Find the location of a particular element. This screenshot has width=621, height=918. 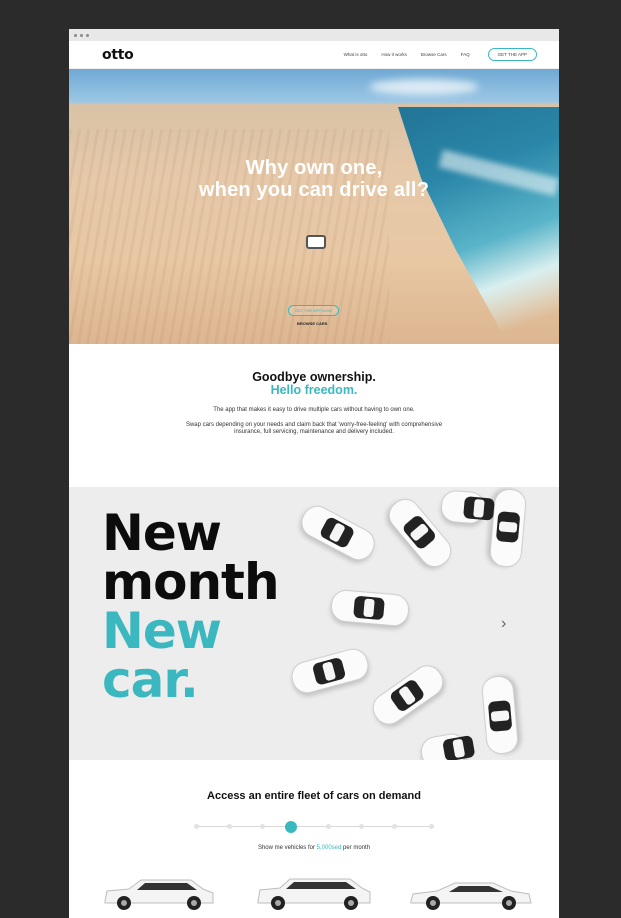

hero-title: Why own one, when you can drive all? is located at coordinates (314, 179).